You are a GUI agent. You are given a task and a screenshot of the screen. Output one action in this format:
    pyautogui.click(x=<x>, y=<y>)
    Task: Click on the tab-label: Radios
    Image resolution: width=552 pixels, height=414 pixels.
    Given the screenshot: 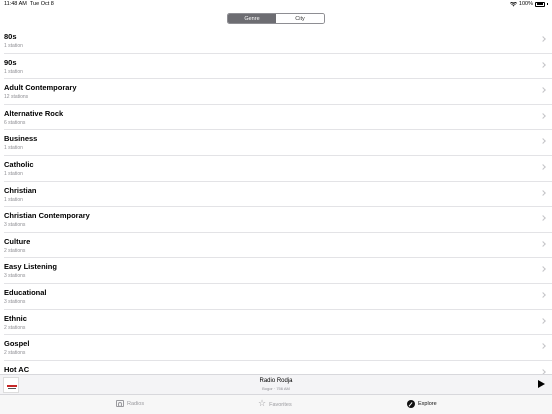 What is the action you would take?
    pyautogui.click(x=136, y=403)
    